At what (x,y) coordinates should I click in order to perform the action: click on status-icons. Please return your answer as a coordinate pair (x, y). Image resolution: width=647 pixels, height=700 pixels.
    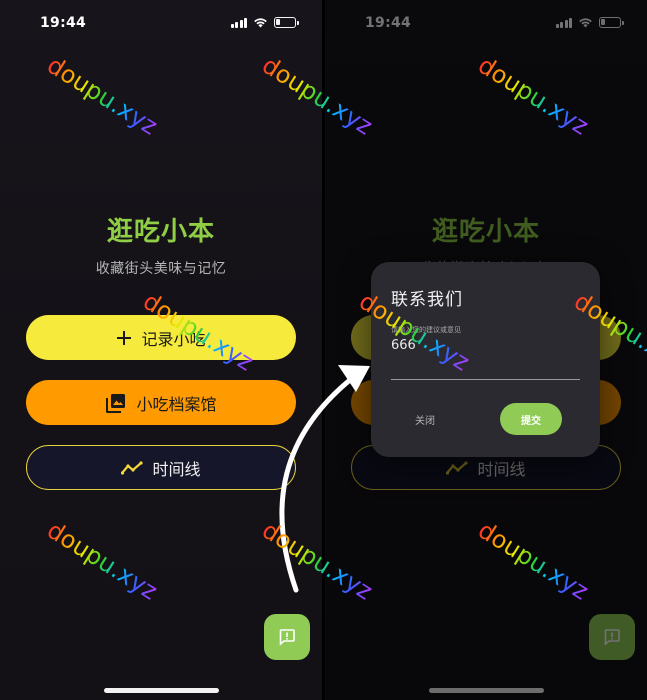
    Looking at the image, I should click on (264, 22).